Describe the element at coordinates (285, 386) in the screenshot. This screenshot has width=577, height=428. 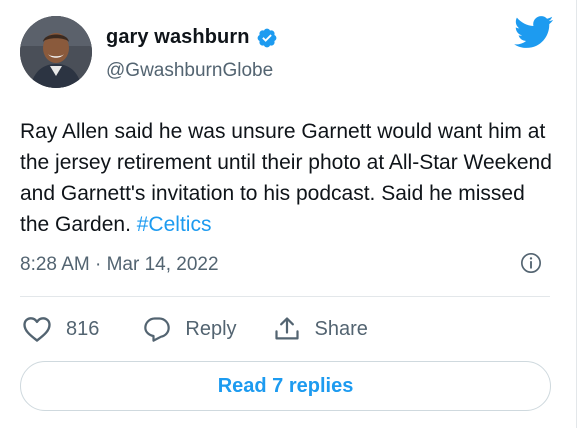
I see `read-replies-button: Read 7 replies` at that location.